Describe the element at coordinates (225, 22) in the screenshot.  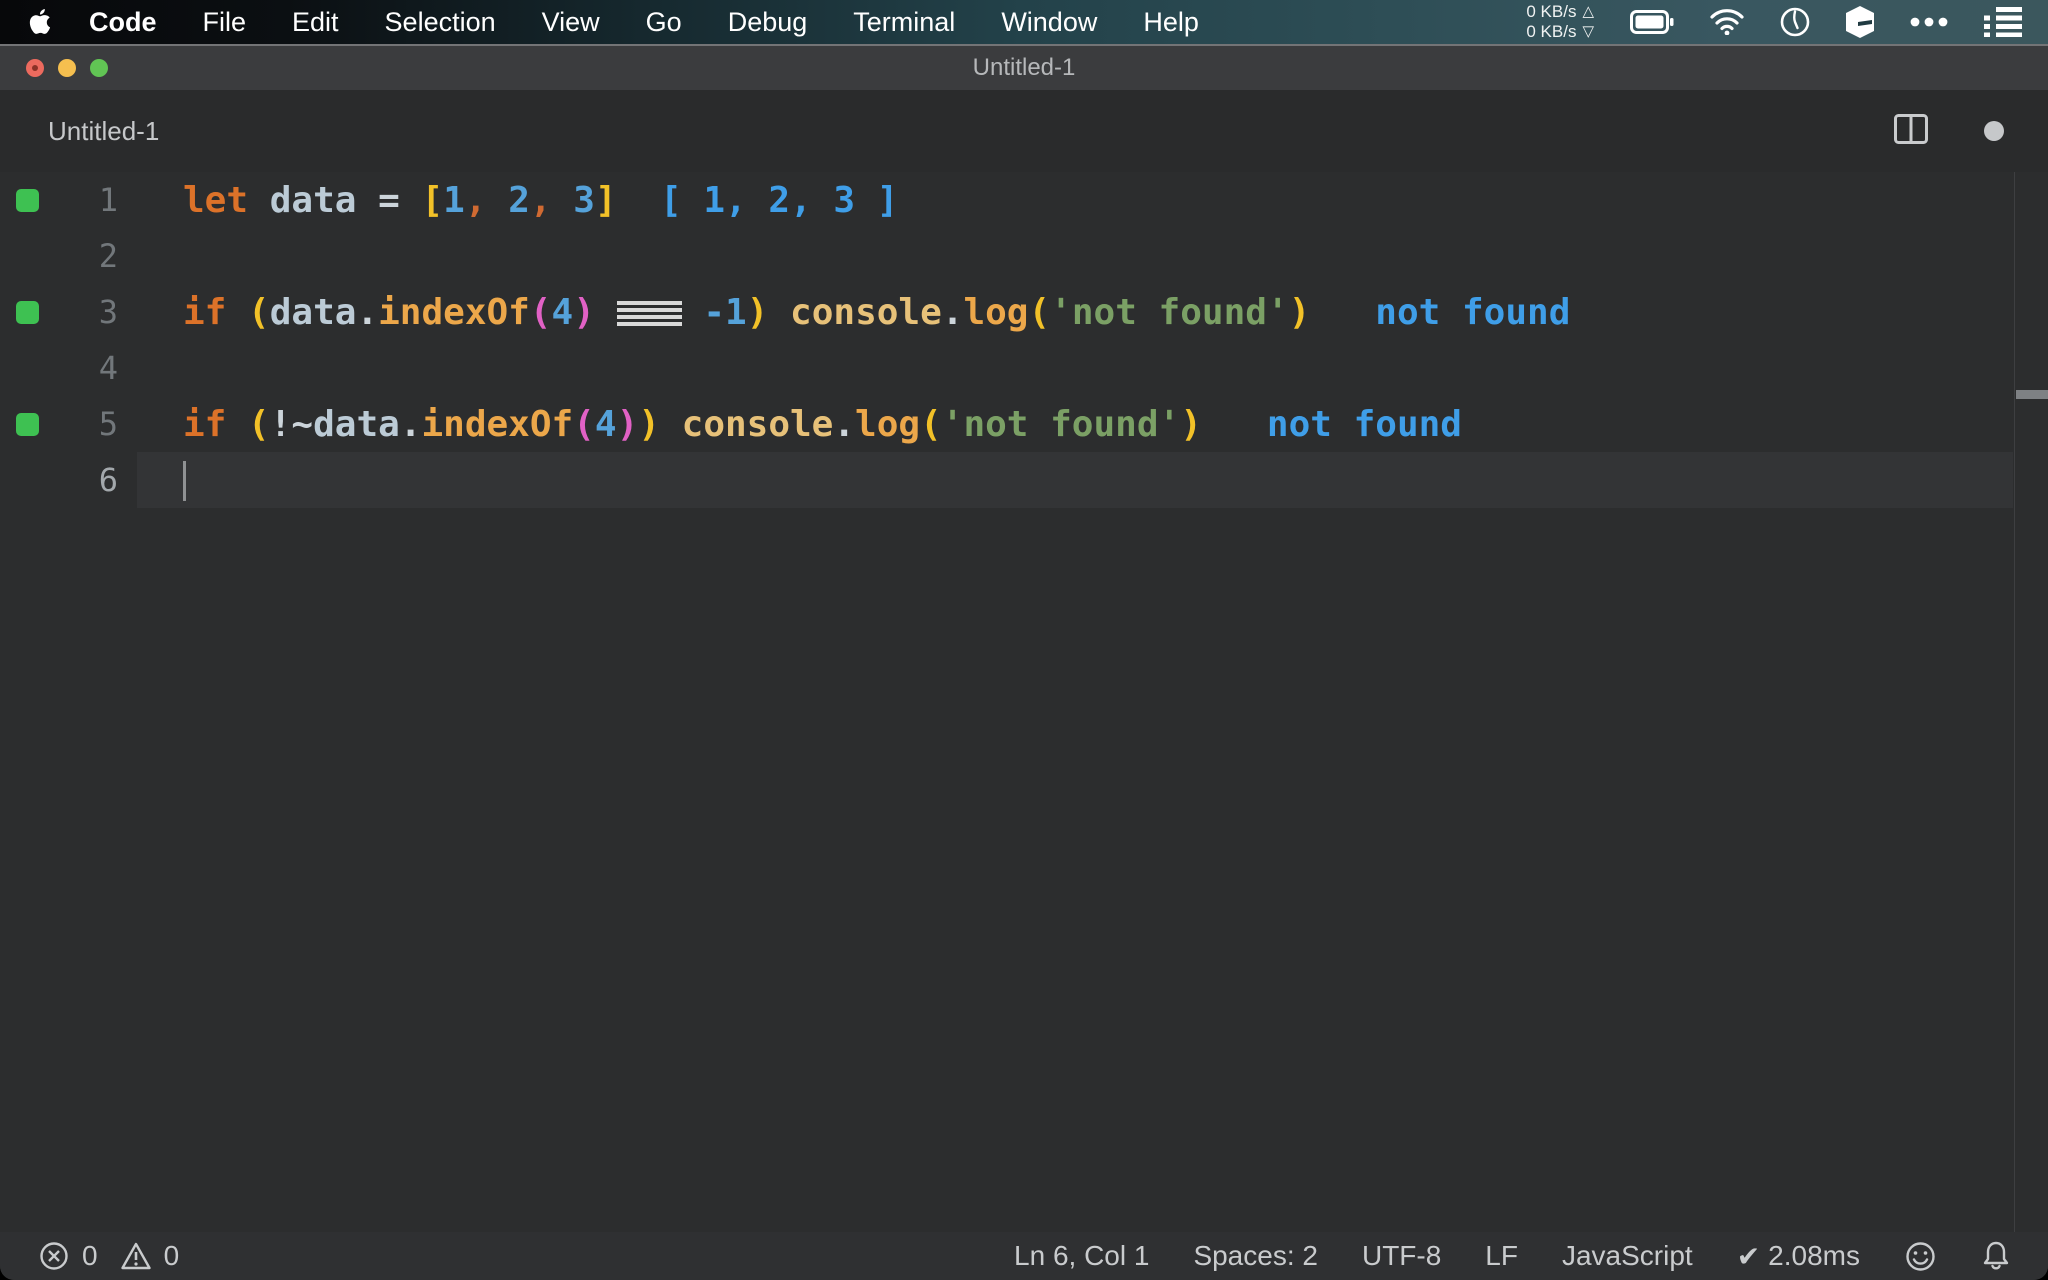
I see `menu-item-file: File` at that location.